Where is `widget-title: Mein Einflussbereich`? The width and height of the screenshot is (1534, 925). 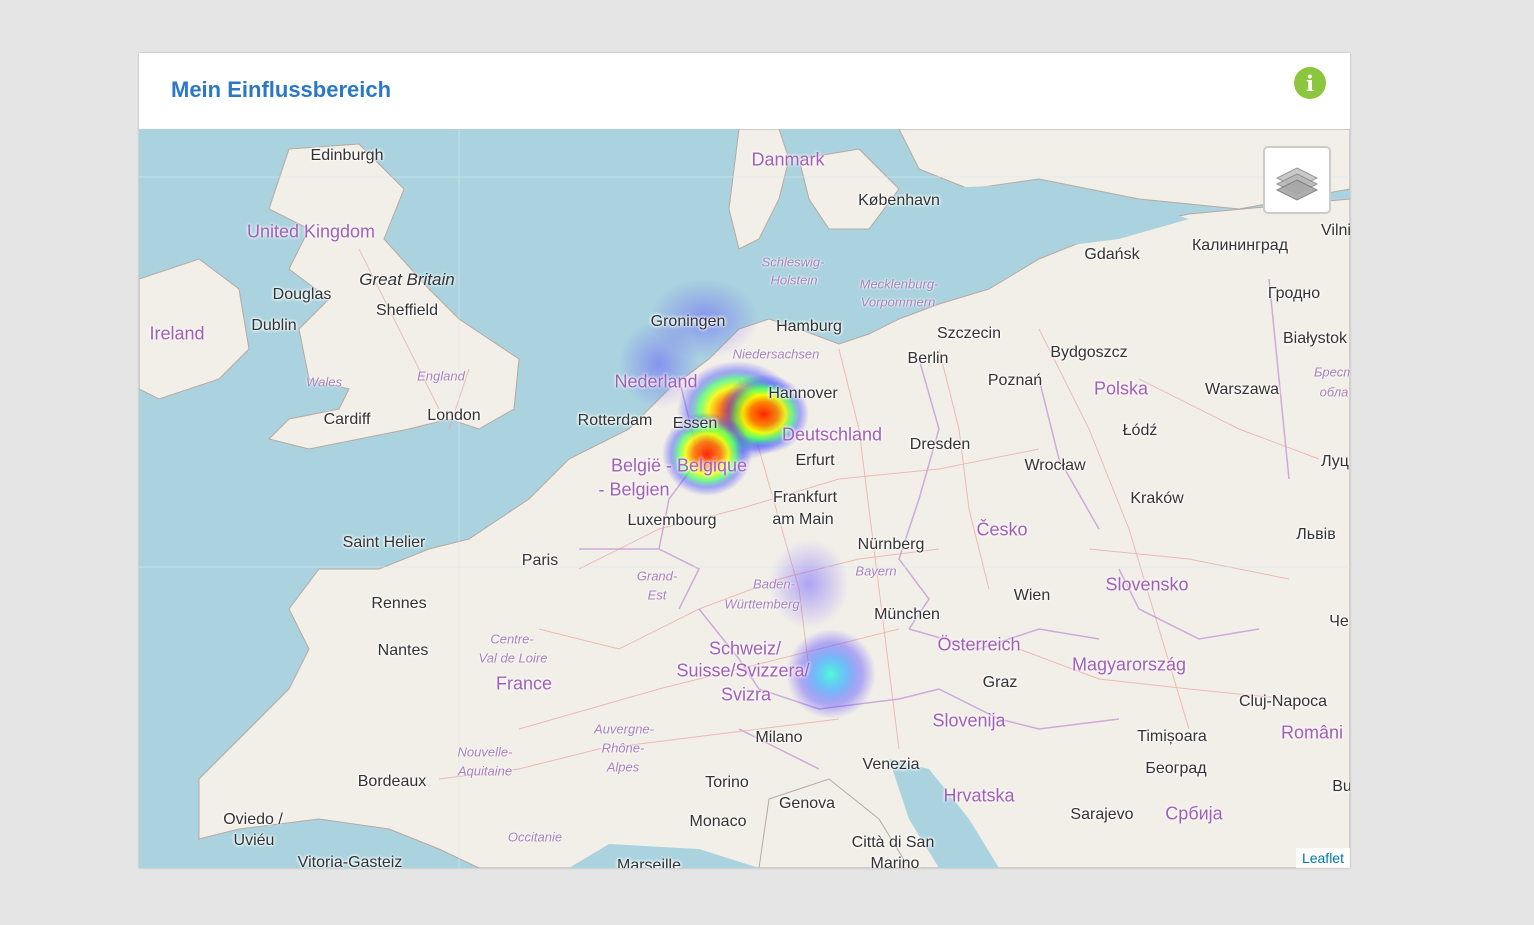
widget-title: Mein Einflussbereich is located at coordinates (281, 89).